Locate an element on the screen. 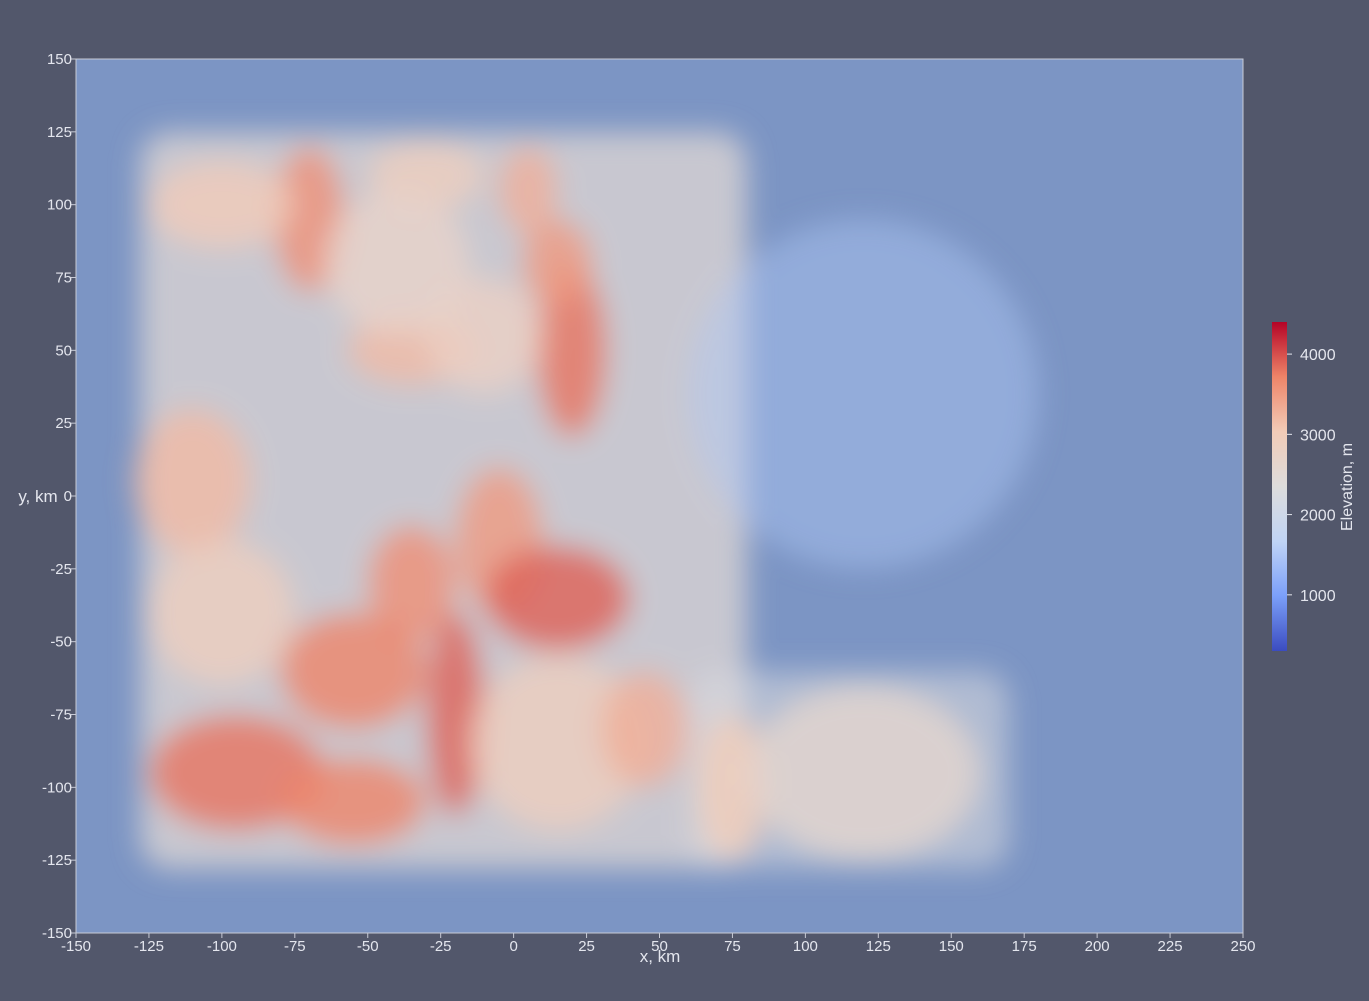 The image size is (1369, 1001). x-tick-label: 100 is located at coordinates (805, 946).